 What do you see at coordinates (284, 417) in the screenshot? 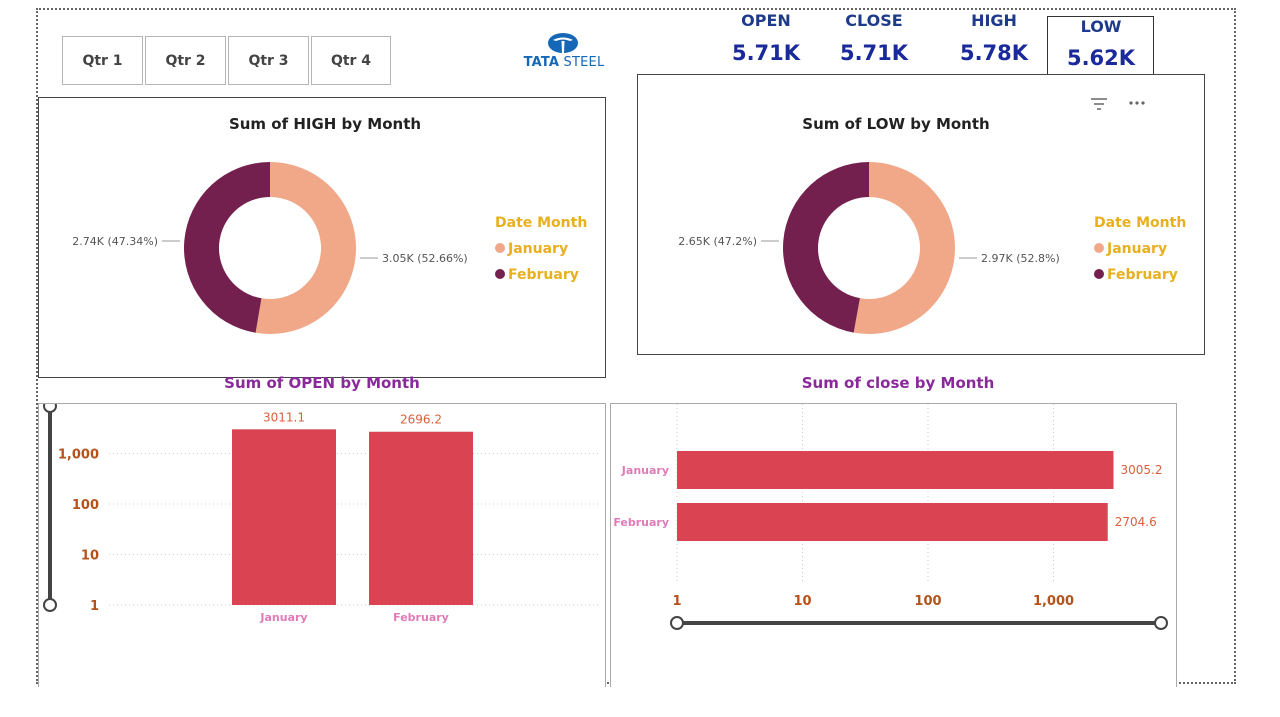
I see `open-value-label-january: 3011.1` at bounding box center [284, 417].